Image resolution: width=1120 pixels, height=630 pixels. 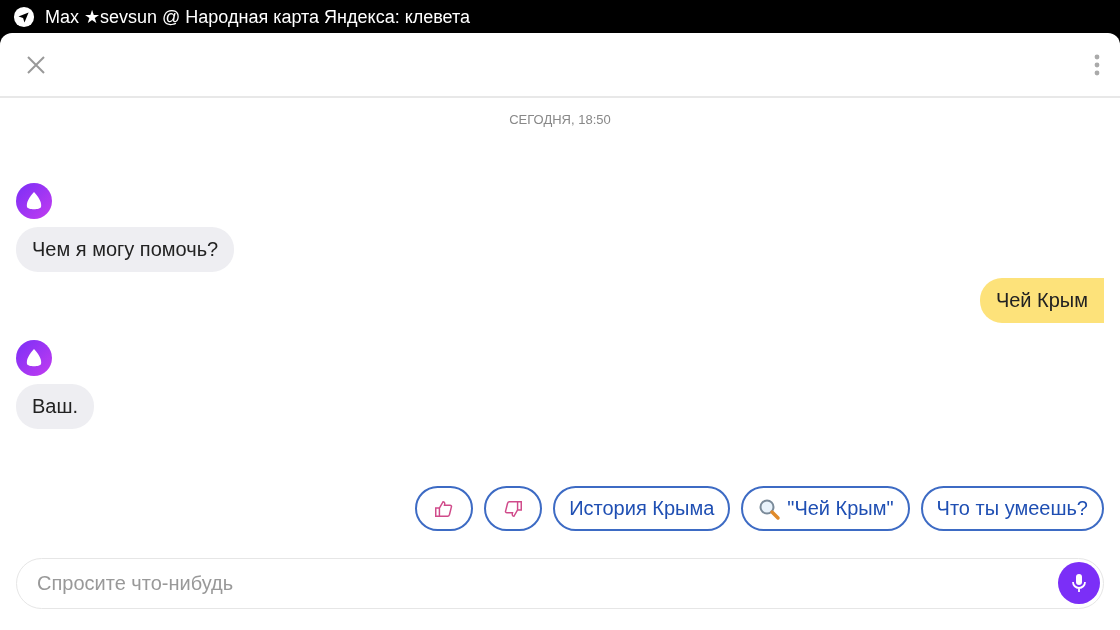 What do you see at coordinates (825, 508) in the screenshot?
I see `search-suggestion-chip: "Чей Крым"` at bounding box center [825, 508].